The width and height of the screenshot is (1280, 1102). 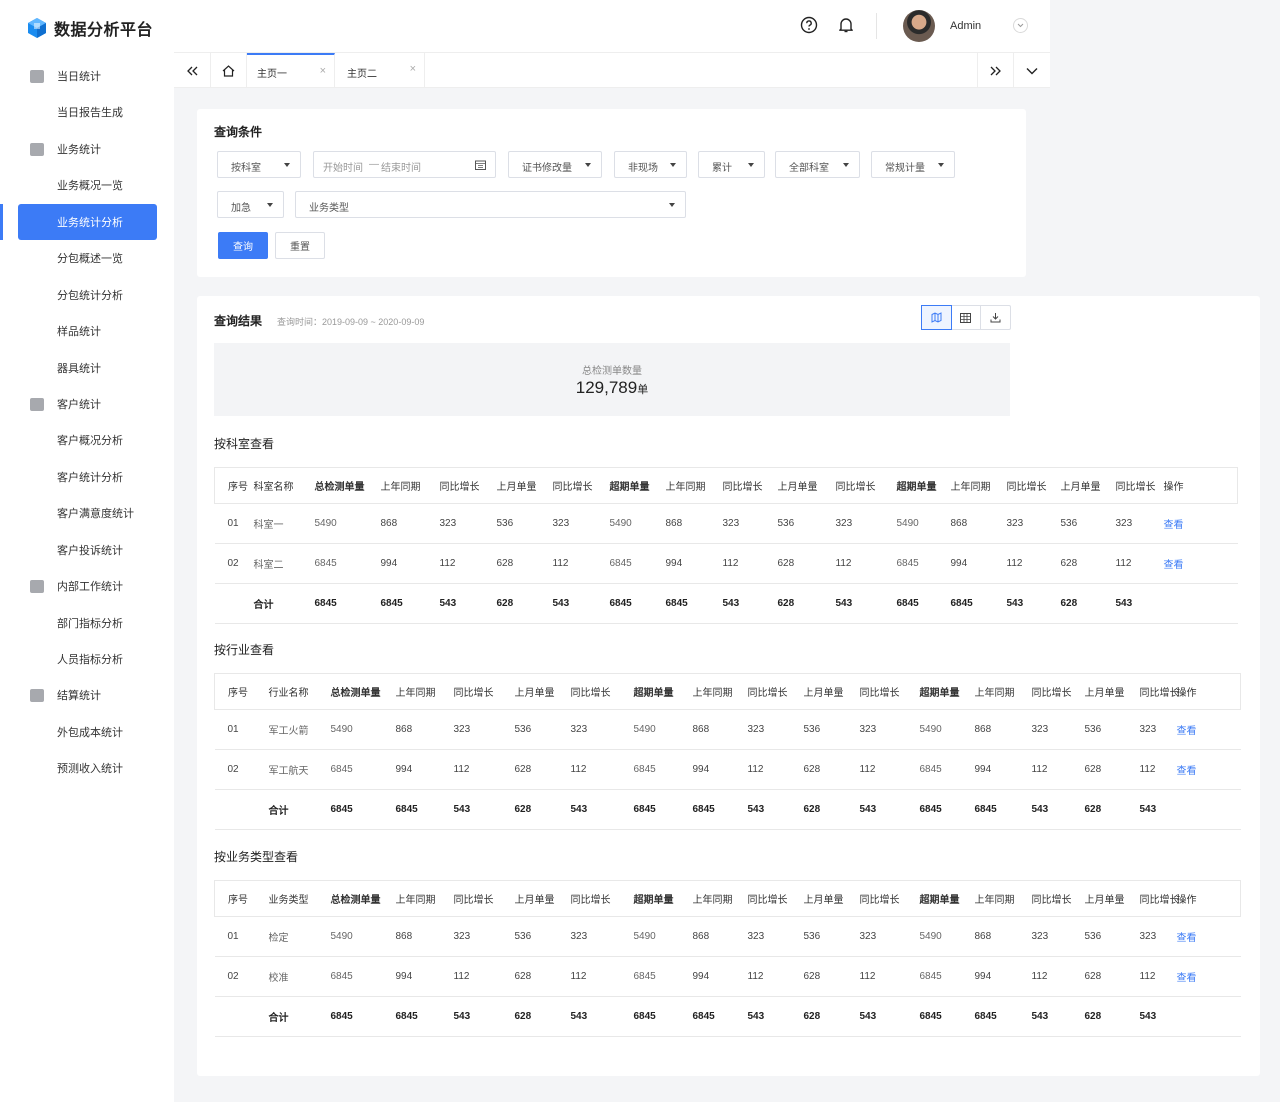 What do you see at coordinates (95, 514) in the screenshot?
I see `sidebar-item-label: 客户满意度统计` at bounding box center [95, 514].